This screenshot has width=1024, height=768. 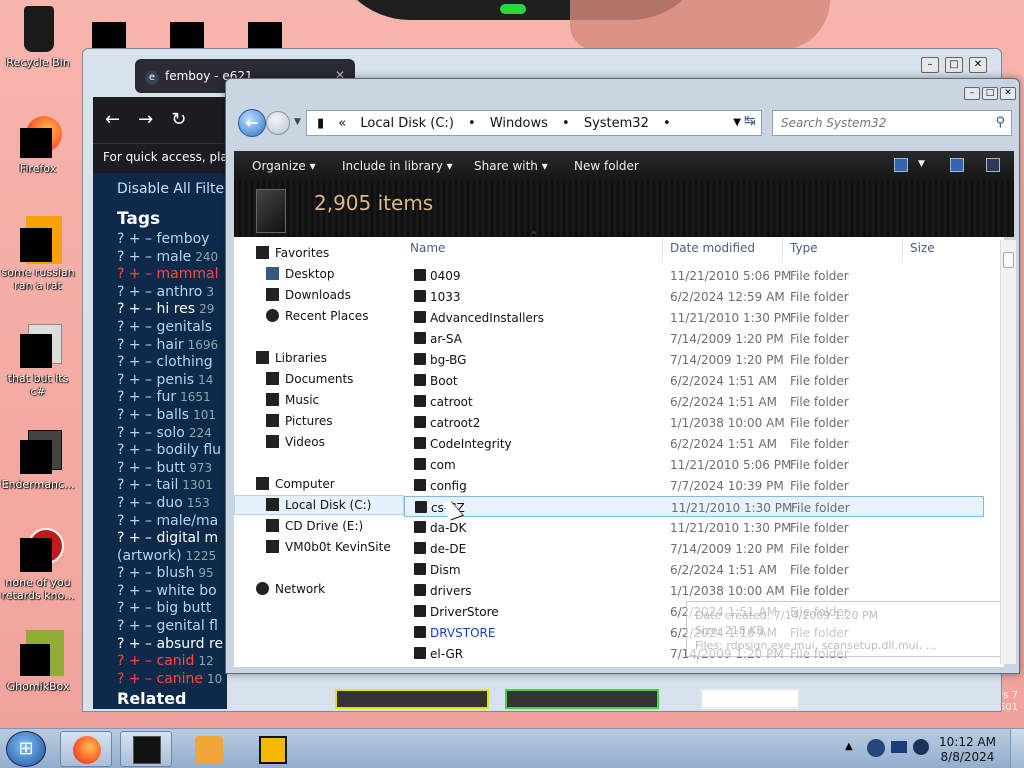 I want to click on file-row: 1033 6/2/2024 12:59 AM File folder, so click(x=694, y=296).